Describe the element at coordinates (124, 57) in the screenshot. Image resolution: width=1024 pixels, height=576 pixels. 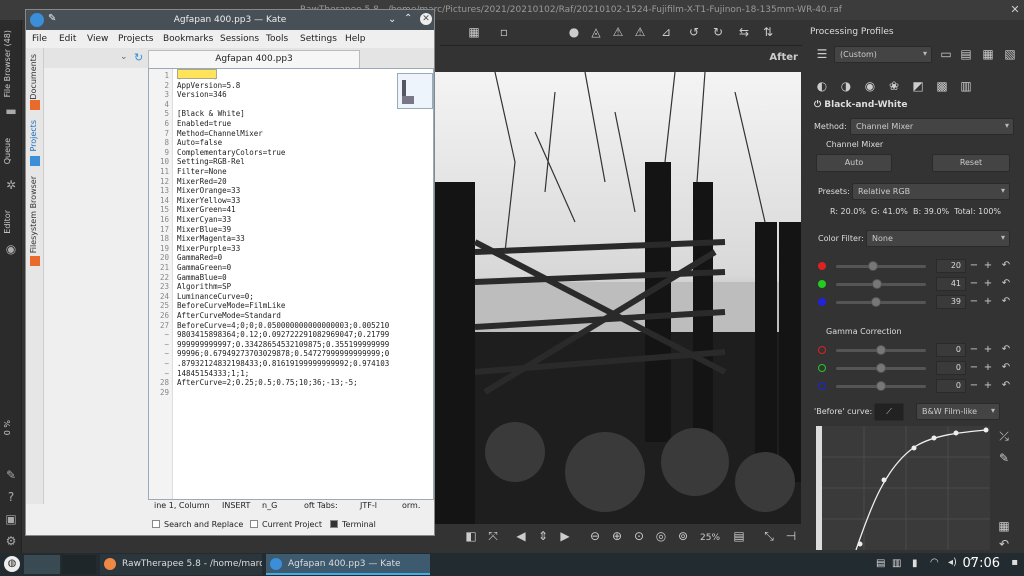
I see `chevron-down-icon: ⌄` at that location.